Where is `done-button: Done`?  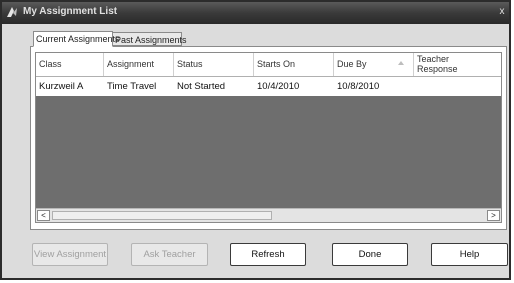
done-button: Done is located at coordinates (370, 254).